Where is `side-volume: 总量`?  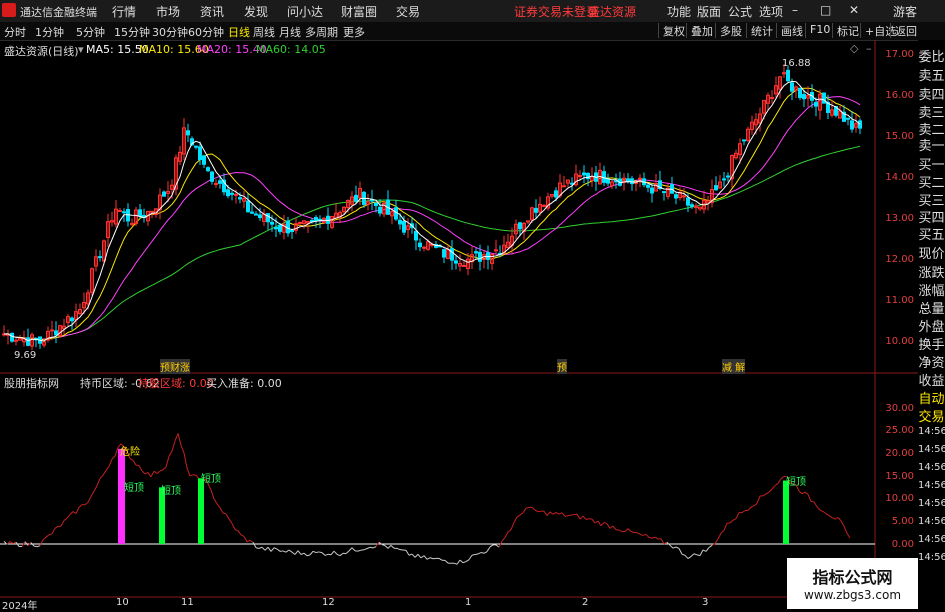
side-volume: 总量 is located at coordinates (931, 307).